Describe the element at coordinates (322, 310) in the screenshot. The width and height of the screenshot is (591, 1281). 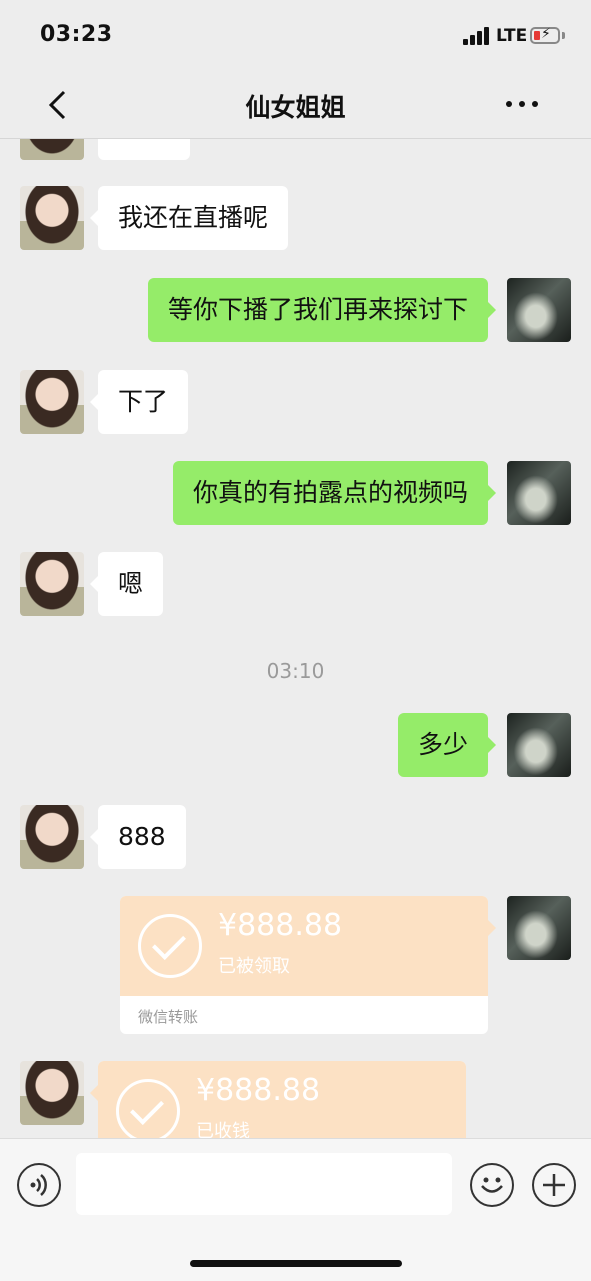
I see `message-bubble-sent: 等你下播了我们再来探讨下` at that location.